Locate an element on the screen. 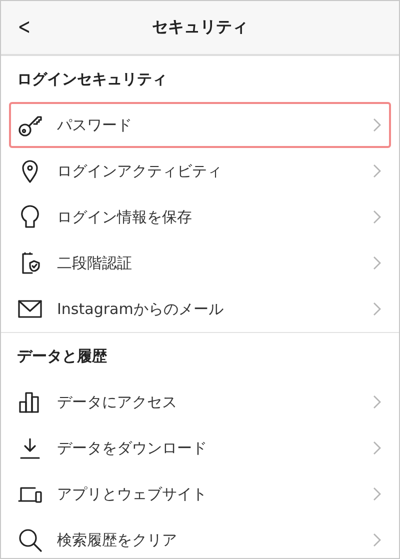 This screenshot has width=400, height=559. menu-item-label: ログインアクティビティ is located at coordinates (140, 171).